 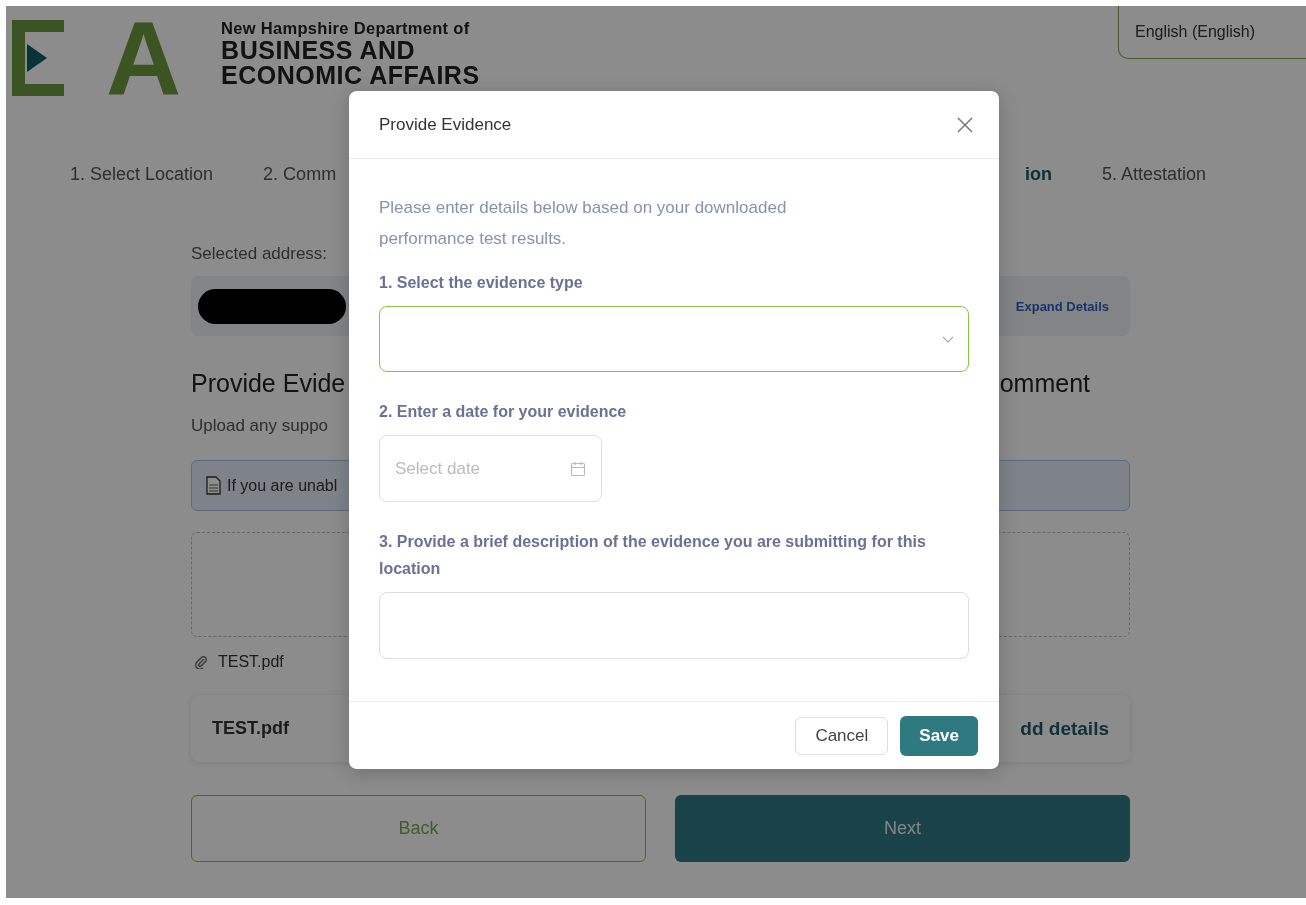 I want to click on close-icon, so click(x=965, y=124).